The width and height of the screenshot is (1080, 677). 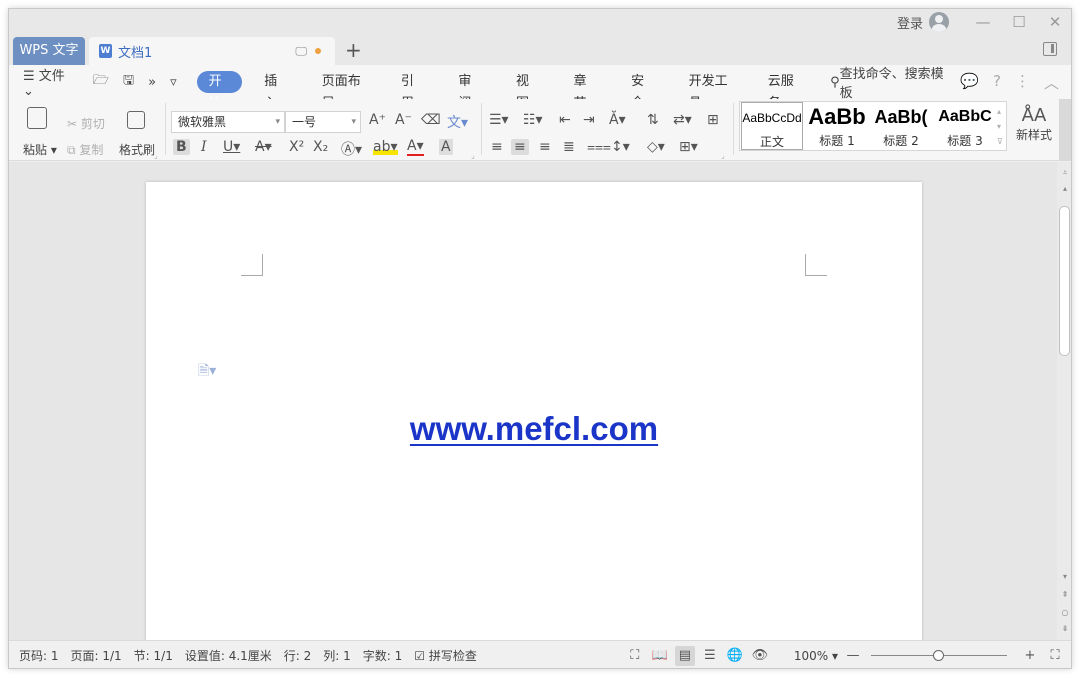 What do you see at coordinates (212, 51) in the screenshot?
I see `tab-document: W 文档1 🖵` at bounding box center [212, 51].